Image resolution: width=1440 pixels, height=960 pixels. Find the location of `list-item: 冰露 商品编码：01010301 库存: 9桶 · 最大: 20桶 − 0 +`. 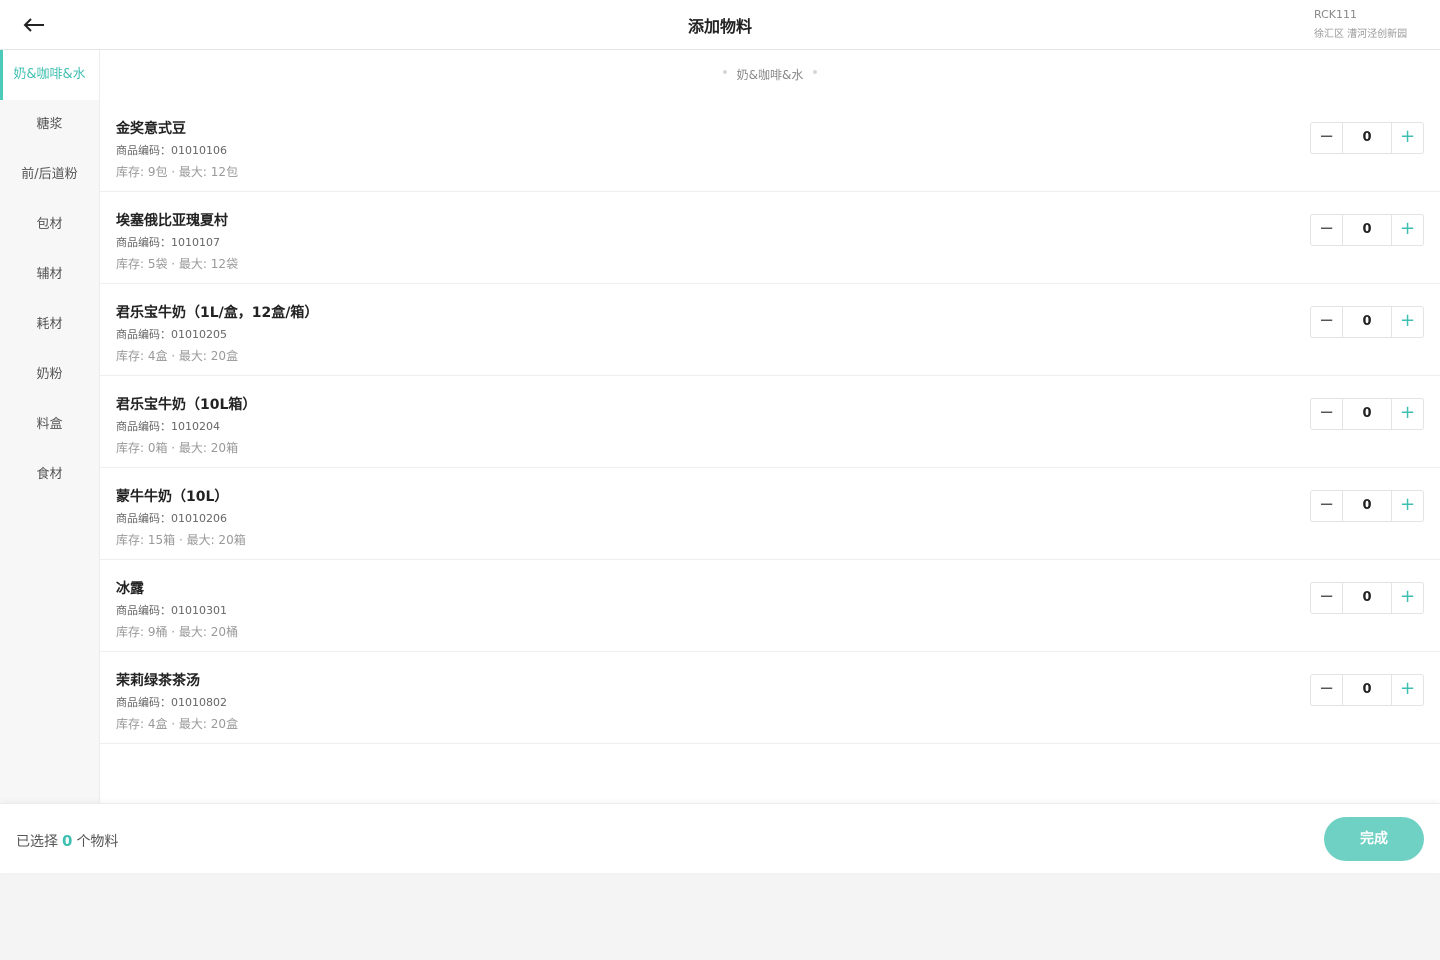

list-item: 冰露 商品编码：01010301 库存: 9桶 · 最大: 20桶 − 0 + is located at coordinates (770, 606).